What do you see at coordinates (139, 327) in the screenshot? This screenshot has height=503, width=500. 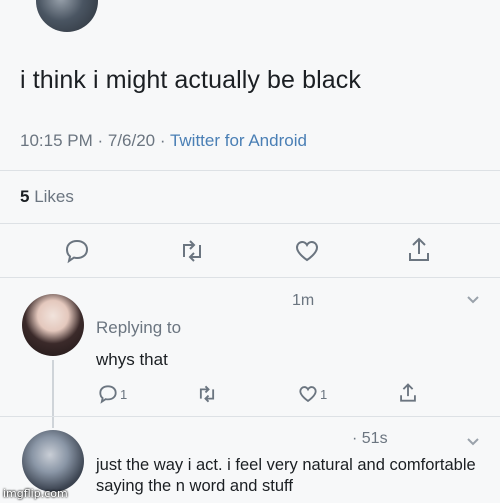 I see `replying-to-label: Replying to` at bounding box center [139, 327].